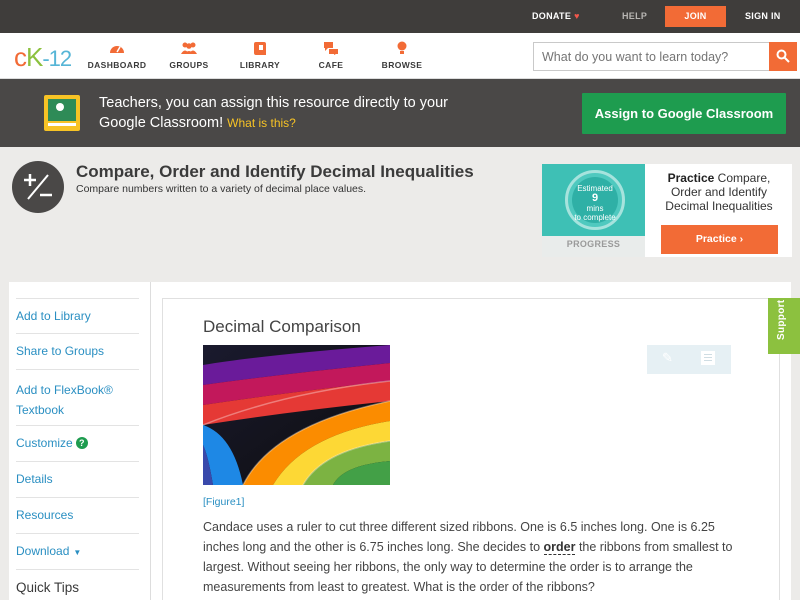 The height and width of the screenshot is (600, 800). Describe the element at coordinates (260, 49) in the screenshot. I see `library-icon` at that location.